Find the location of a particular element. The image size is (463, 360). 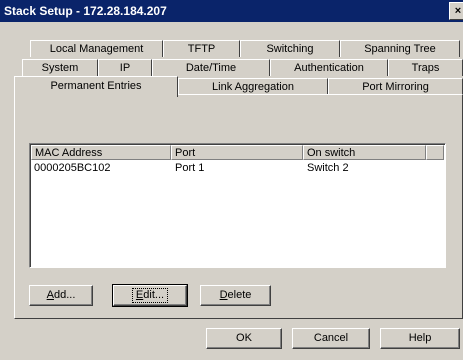

tab-tftp: TFTP is located at coordinates (201, 48).